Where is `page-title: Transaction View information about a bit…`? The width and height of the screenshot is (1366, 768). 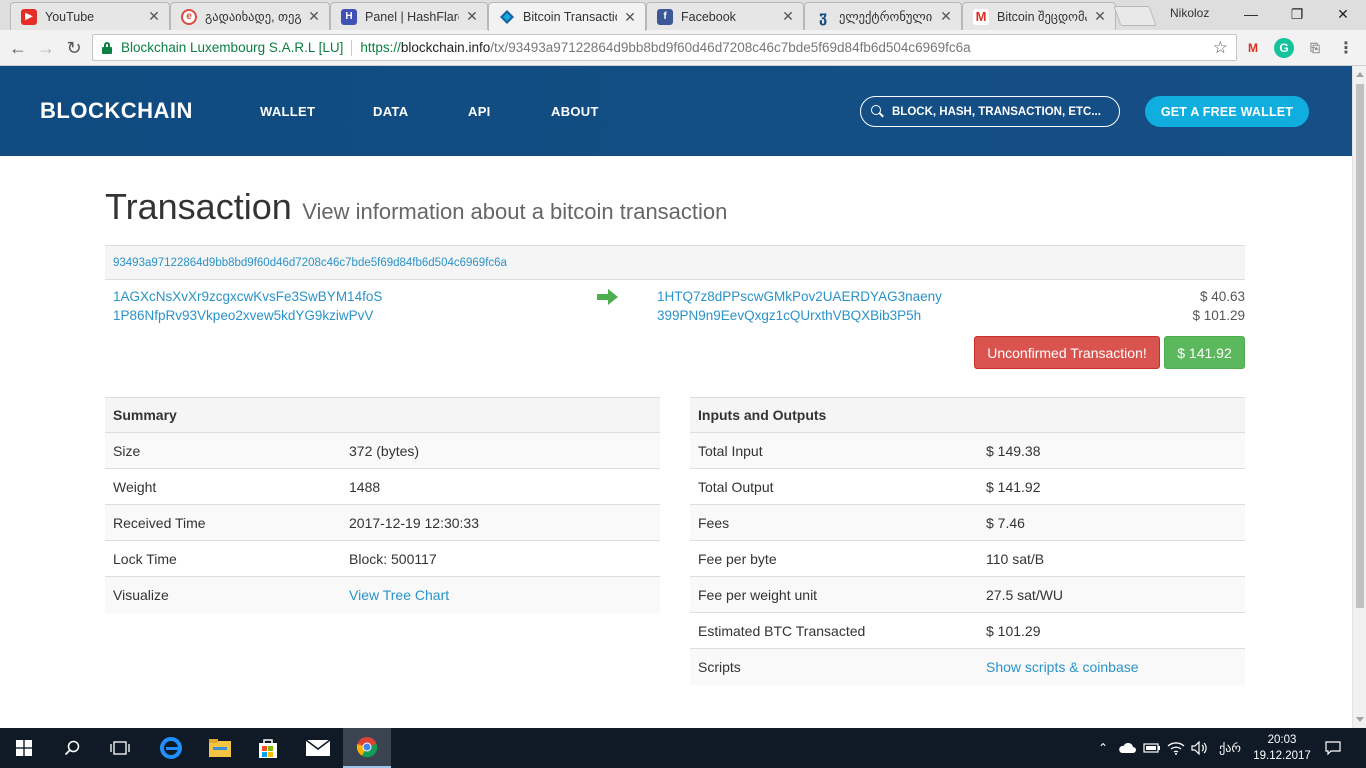
page-title: Transaction View information about a bit… is located at coordinates (416, 207).